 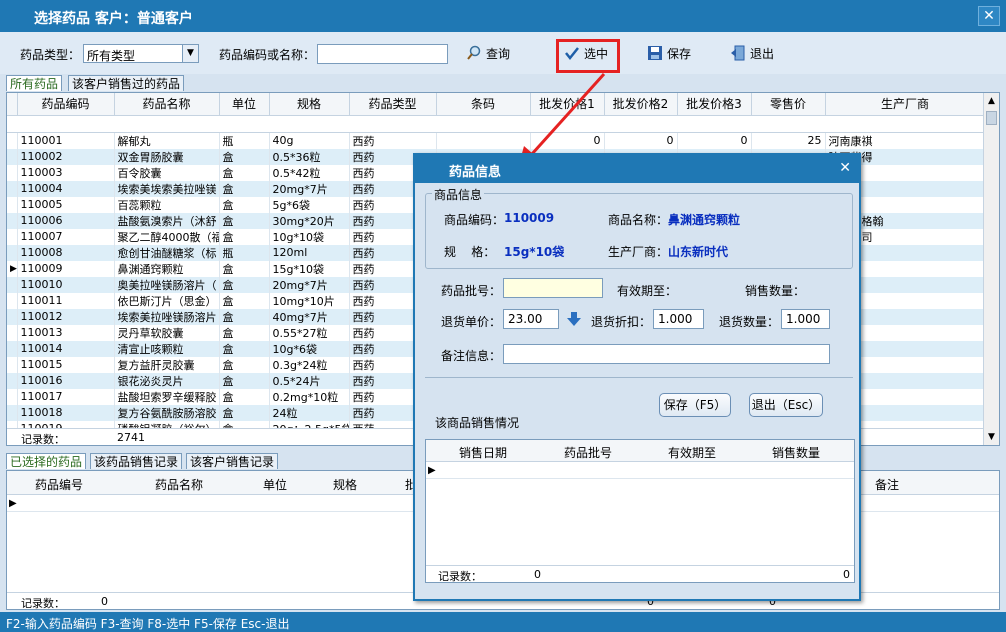 I want to click on table-cell: 埃索美埃索美拉唑镁, so click(x=167, y=188).